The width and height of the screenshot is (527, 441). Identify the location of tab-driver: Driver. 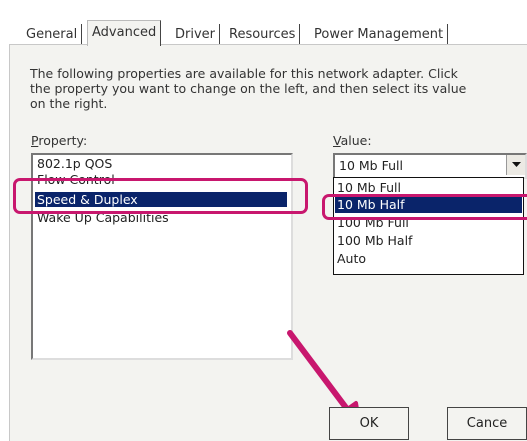
(196, 34).